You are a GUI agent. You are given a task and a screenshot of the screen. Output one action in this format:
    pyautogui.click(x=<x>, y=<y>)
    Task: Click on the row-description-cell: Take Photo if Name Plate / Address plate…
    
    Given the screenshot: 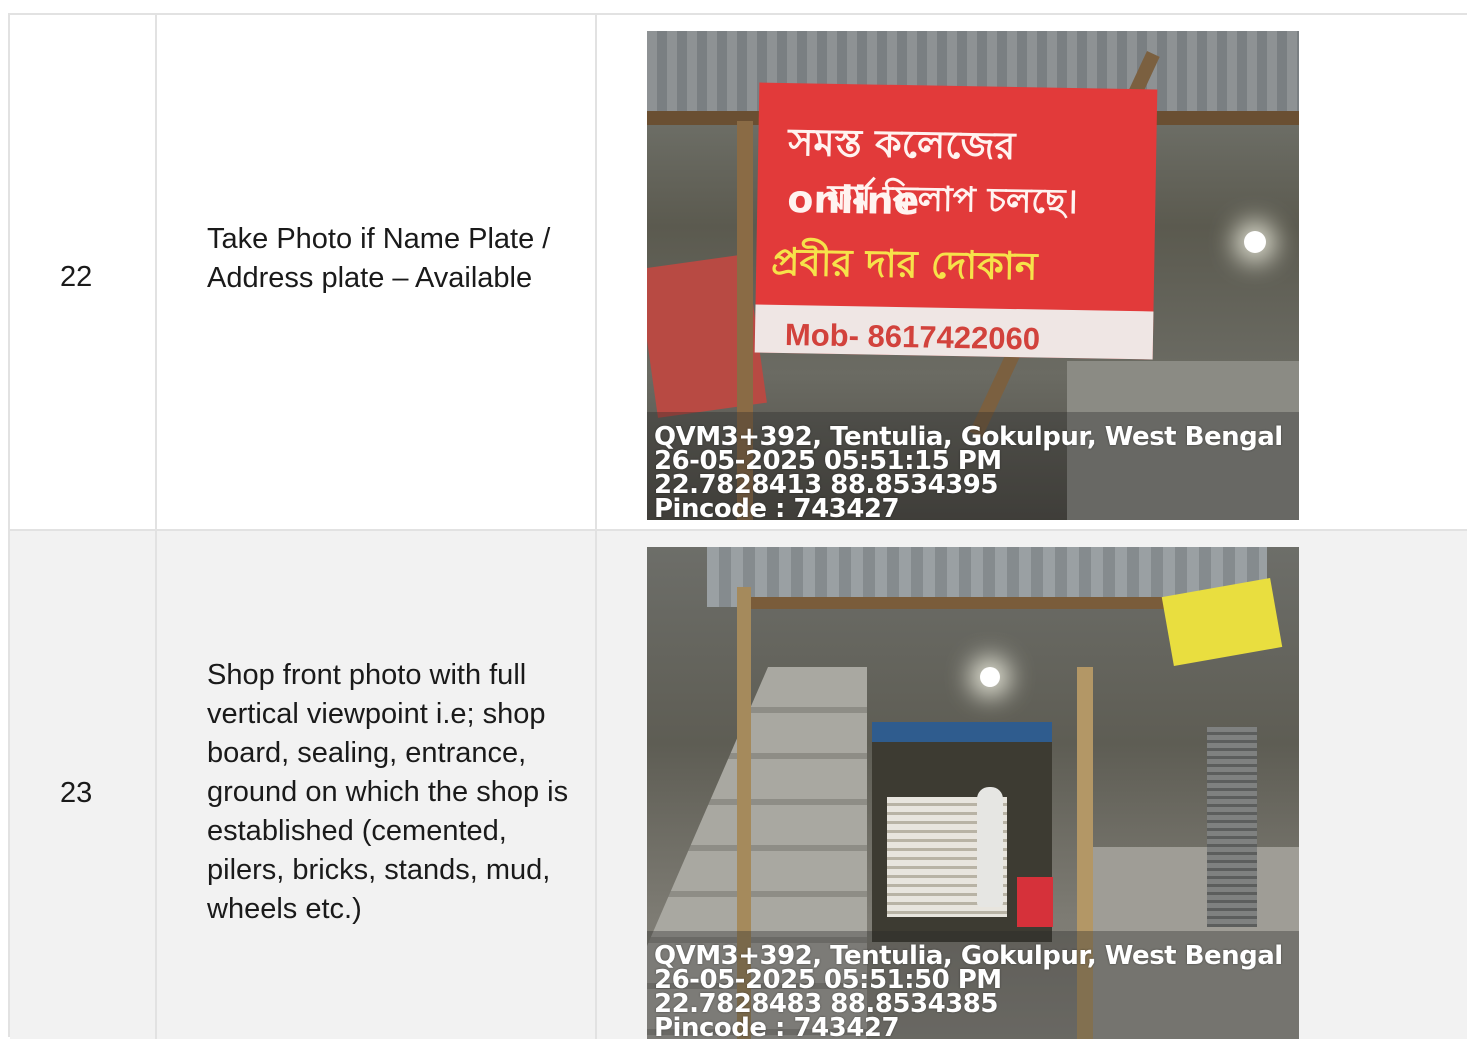 What is the action you would take?
    pyautogui.click(x=377, y=272)
    